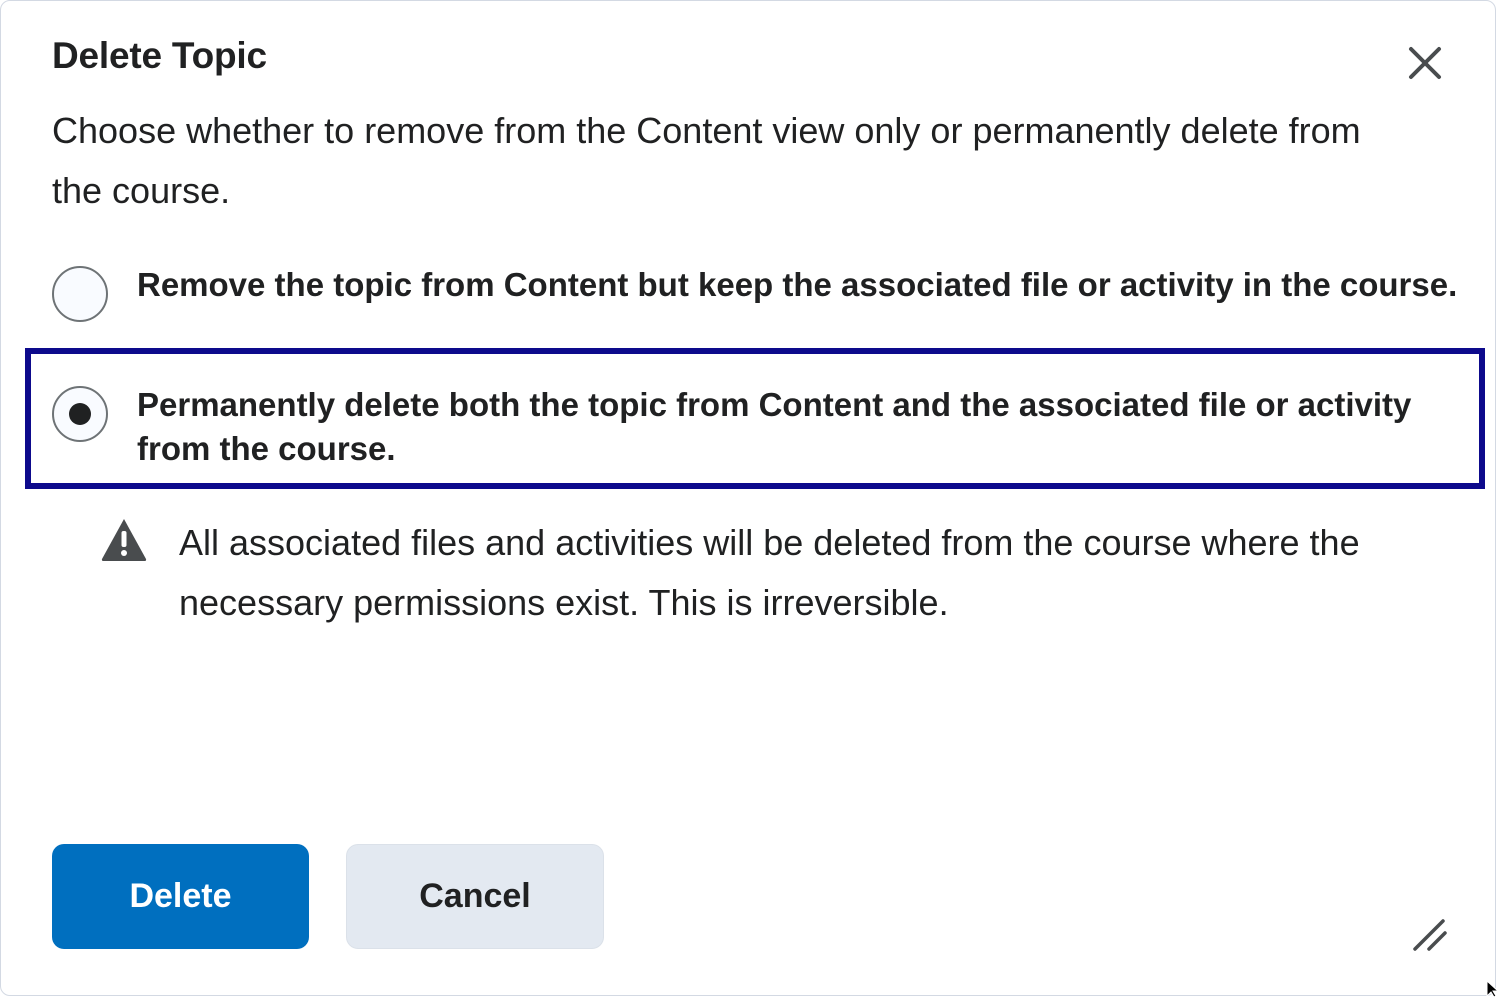 The height and width of the screenshot is (998, 1498). I want to click on close-button, so click(1425, 63).